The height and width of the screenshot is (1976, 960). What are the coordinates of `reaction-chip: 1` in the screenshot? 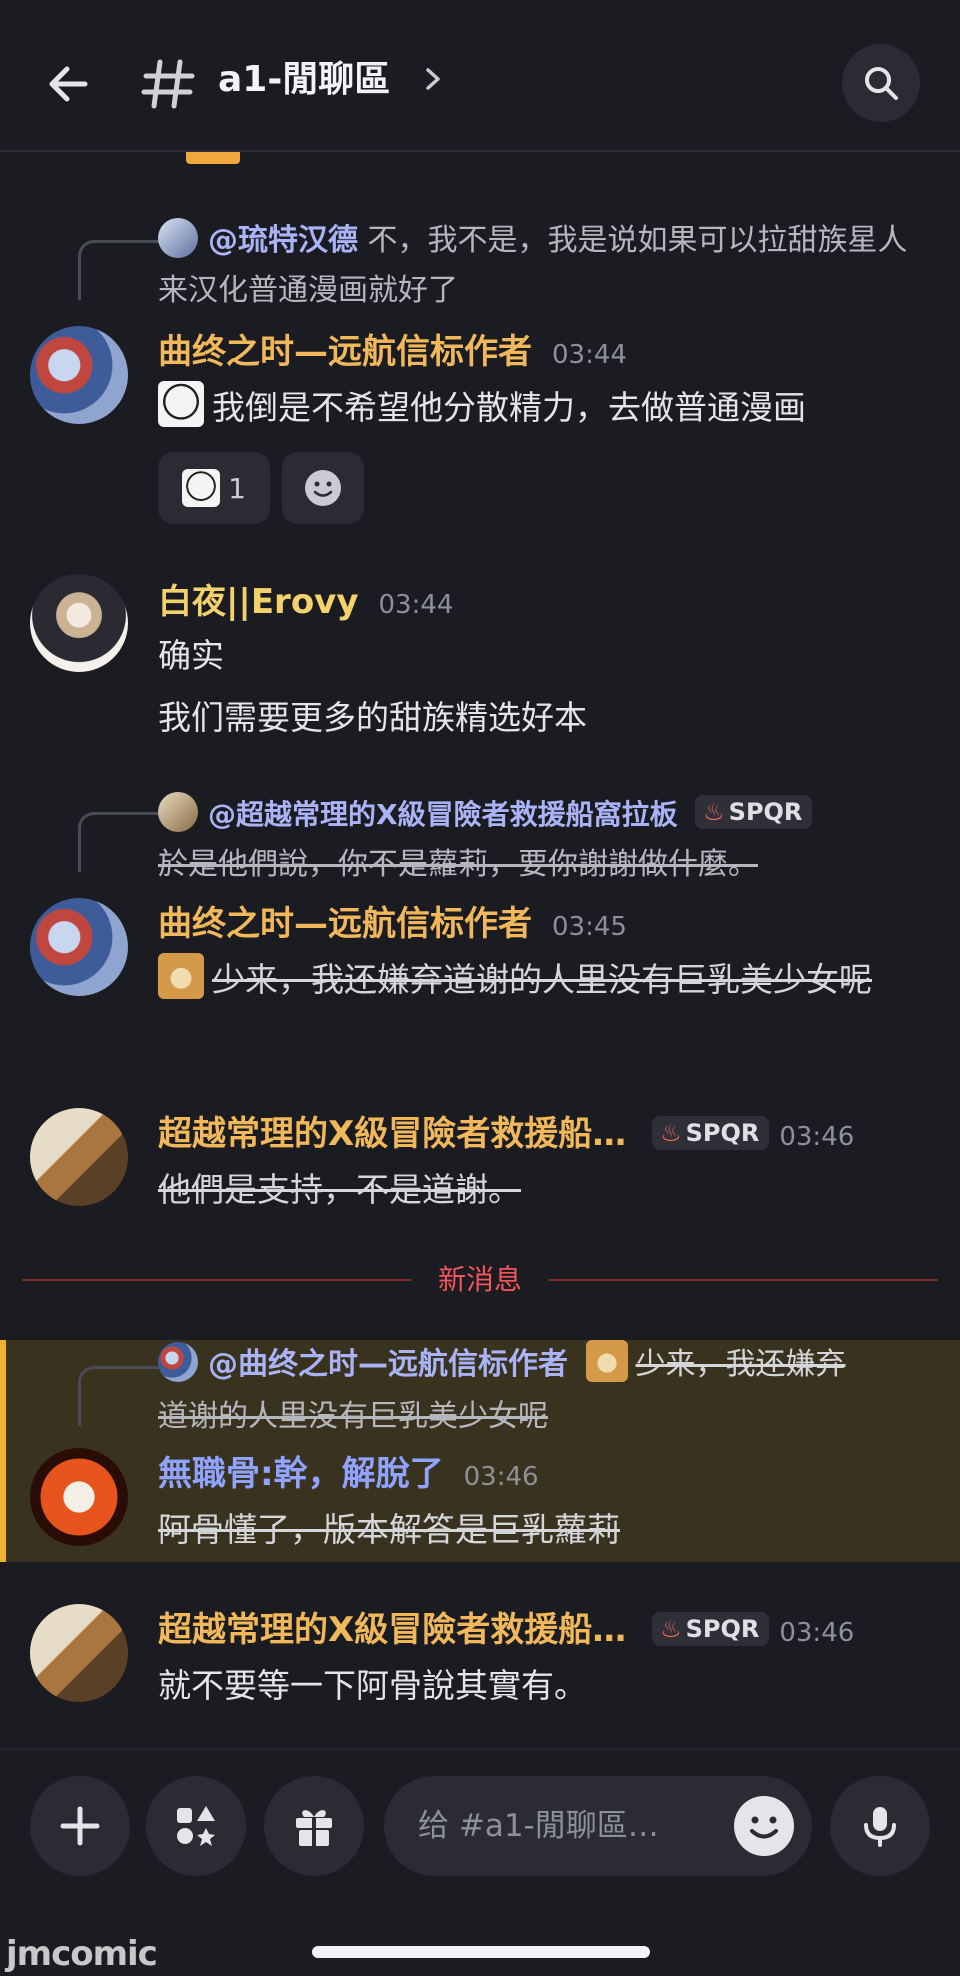 It's located at (214, 488).